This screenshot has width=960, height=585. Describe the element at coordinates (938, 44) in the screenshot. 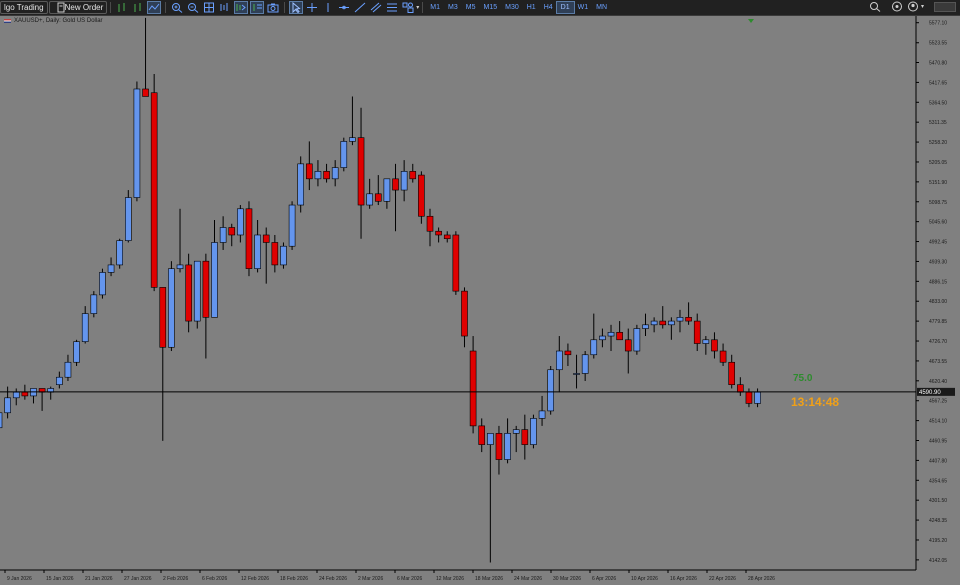

I see `price-tick-label: 5523.55` at that location.